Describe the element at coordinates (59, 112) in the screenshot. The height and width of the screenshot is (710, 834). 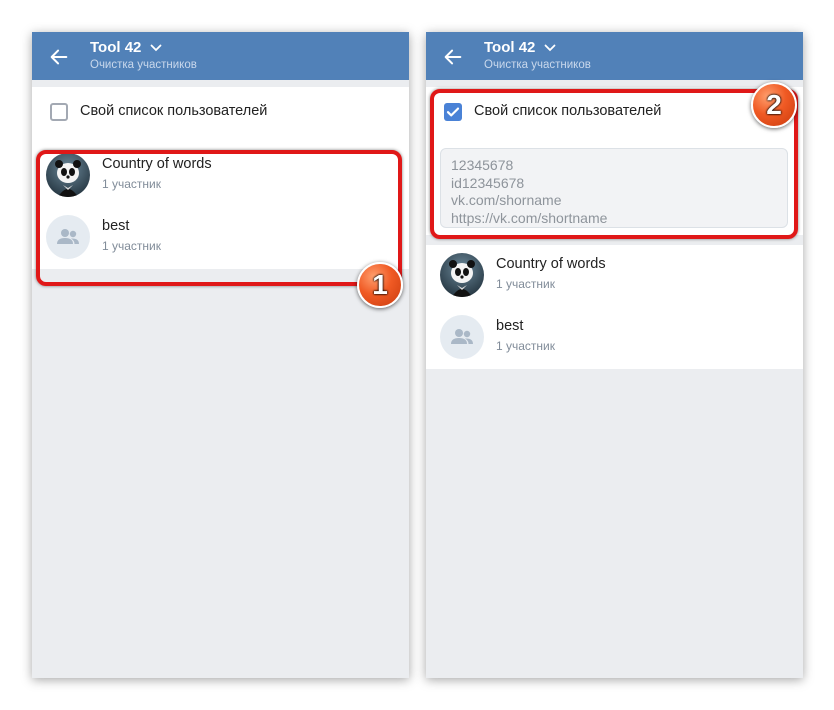
I see `custom-list-checkbox` at that location.